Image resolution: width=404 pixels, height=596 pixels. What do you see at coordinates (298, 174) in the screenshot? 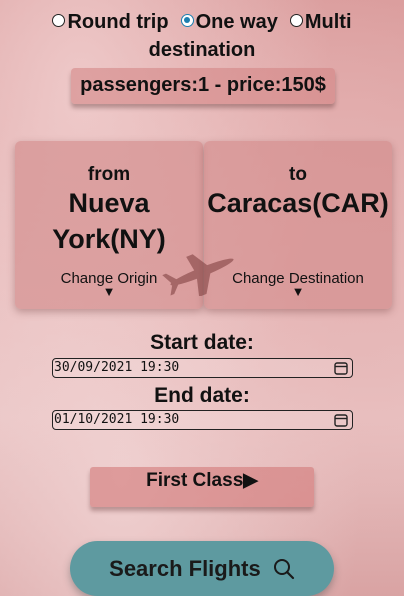
I see `destination-prefix: to` at bounding box center [298, 174].